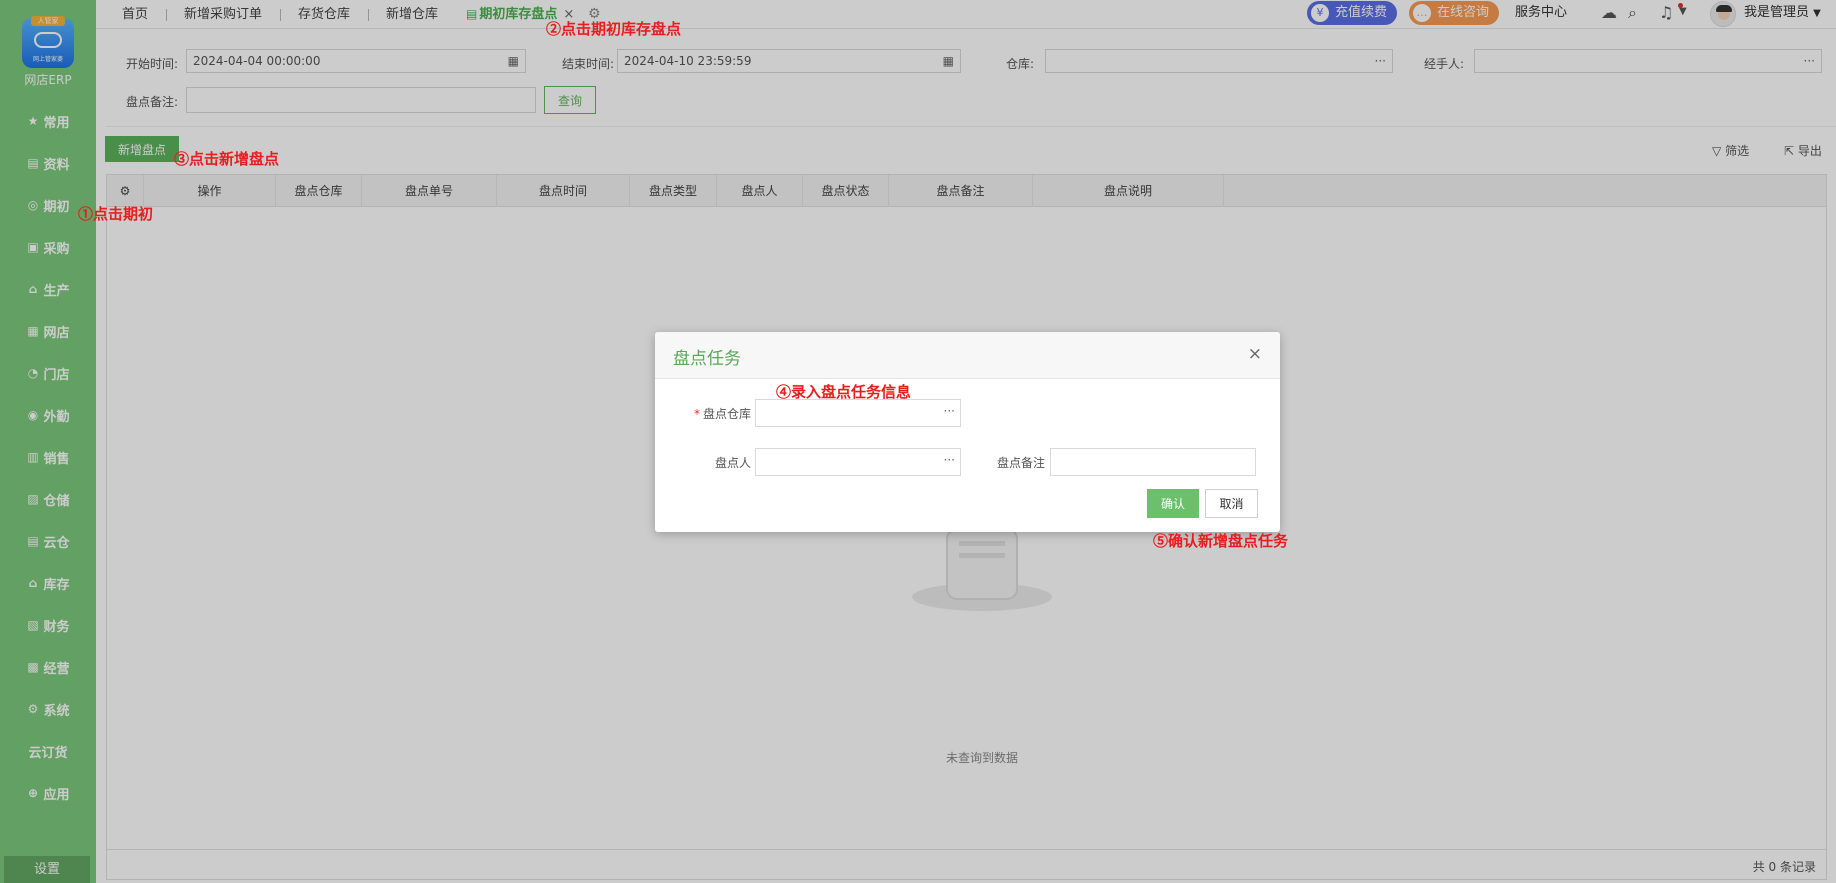 This screenshot has width=1836, height=883. I want to click on stocktake-warehouse-select: ···, so click(858, 413).